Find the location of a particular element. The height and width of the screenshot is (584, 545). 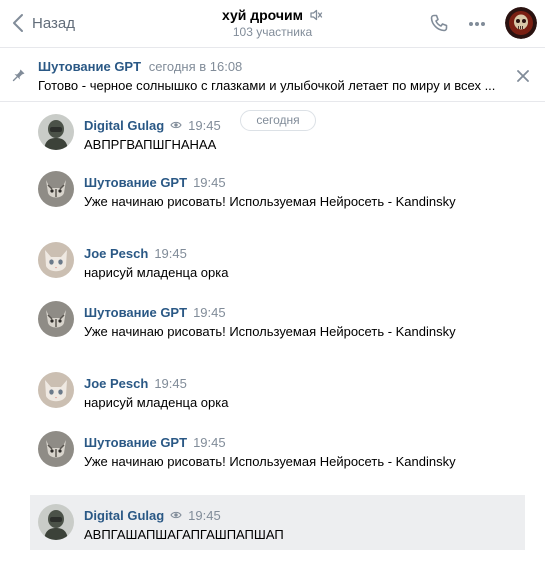

chat-avatar is located at coordinates (521, 23).